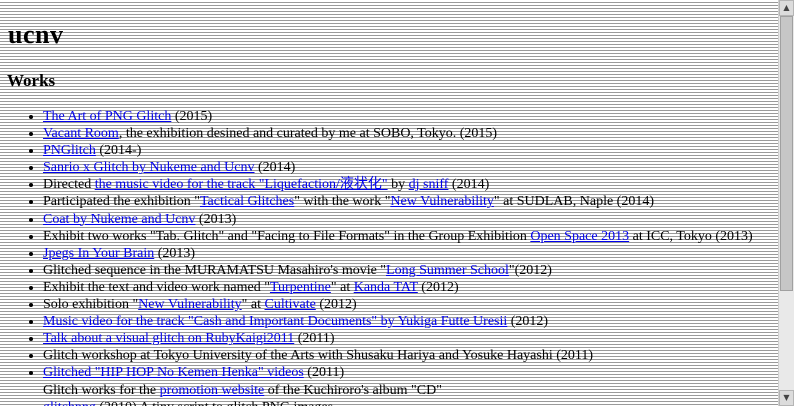 The width and height of the screenshot is (794, 406). Describe the element at coordinates (149, 167) in the screenshot. I see `work-link: Sanrio x Glitch by Nukeme and Ucnv` at that location.